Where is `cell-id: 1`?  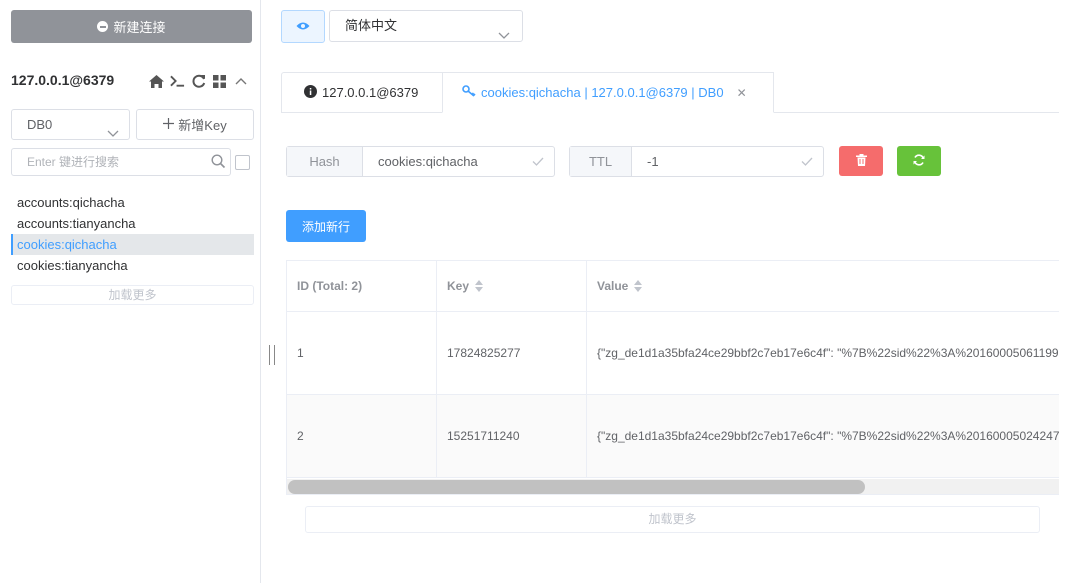
cell-id: 1 is located at coordinates (362, 353).